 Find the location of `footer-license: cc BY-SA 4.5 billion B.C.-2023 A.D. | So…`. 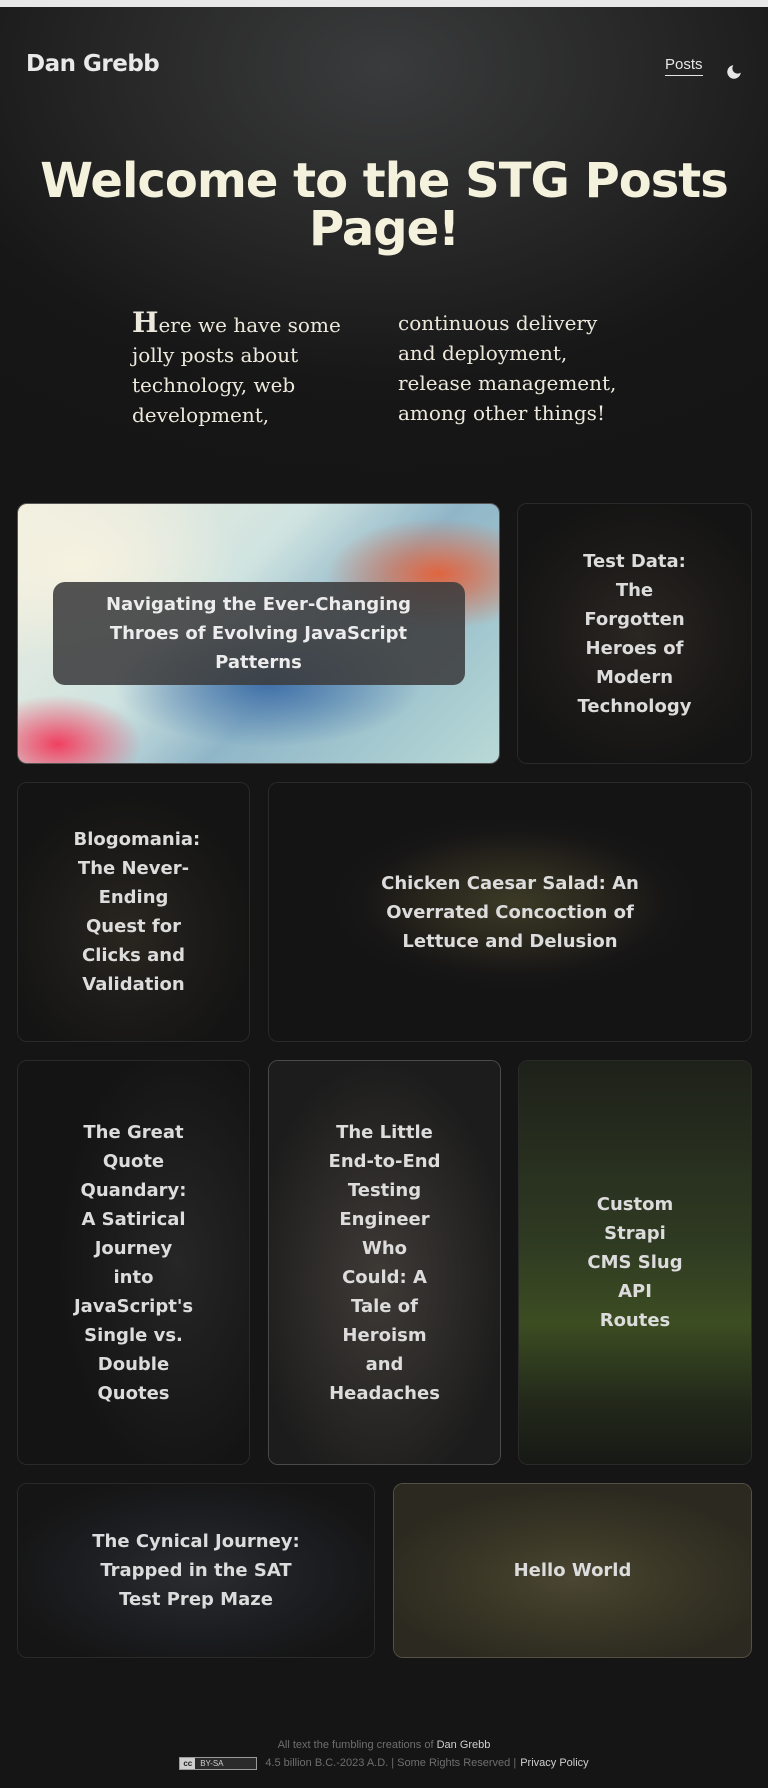

footer-license: cc BY-SA 4.5 billion B.C.-2023 A.D. | So… is located at coordinates (384, 1763).